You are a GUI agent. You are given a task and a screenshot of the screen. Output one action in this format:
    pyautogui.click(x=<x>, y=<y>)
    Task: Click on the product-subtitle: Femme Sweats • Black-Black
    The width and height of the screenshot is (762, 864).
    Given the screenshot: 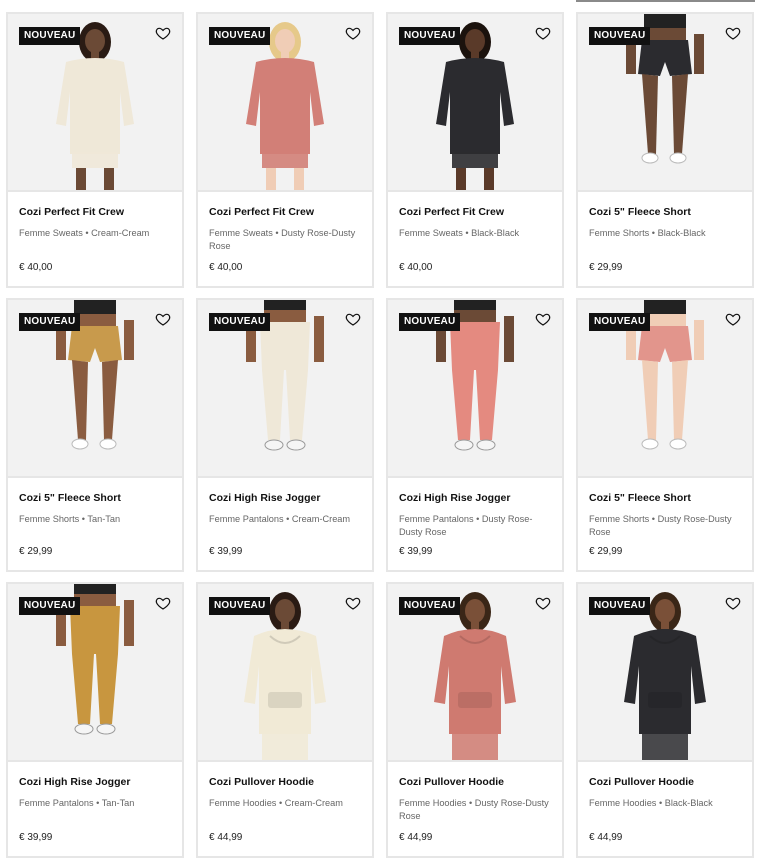 What is the action you would take?
    pyautogui.click(x=459, y=233)
    